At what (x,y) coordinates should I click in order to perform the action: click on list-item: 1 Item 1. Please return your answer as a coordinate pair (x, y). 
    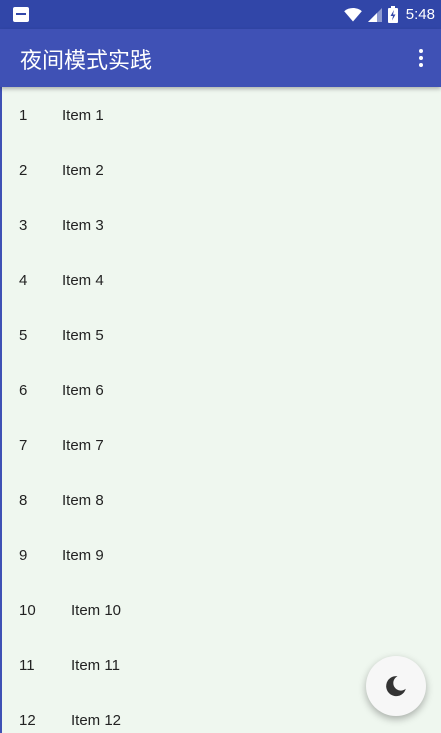
    Looking at the image, I should click on (220, 114).